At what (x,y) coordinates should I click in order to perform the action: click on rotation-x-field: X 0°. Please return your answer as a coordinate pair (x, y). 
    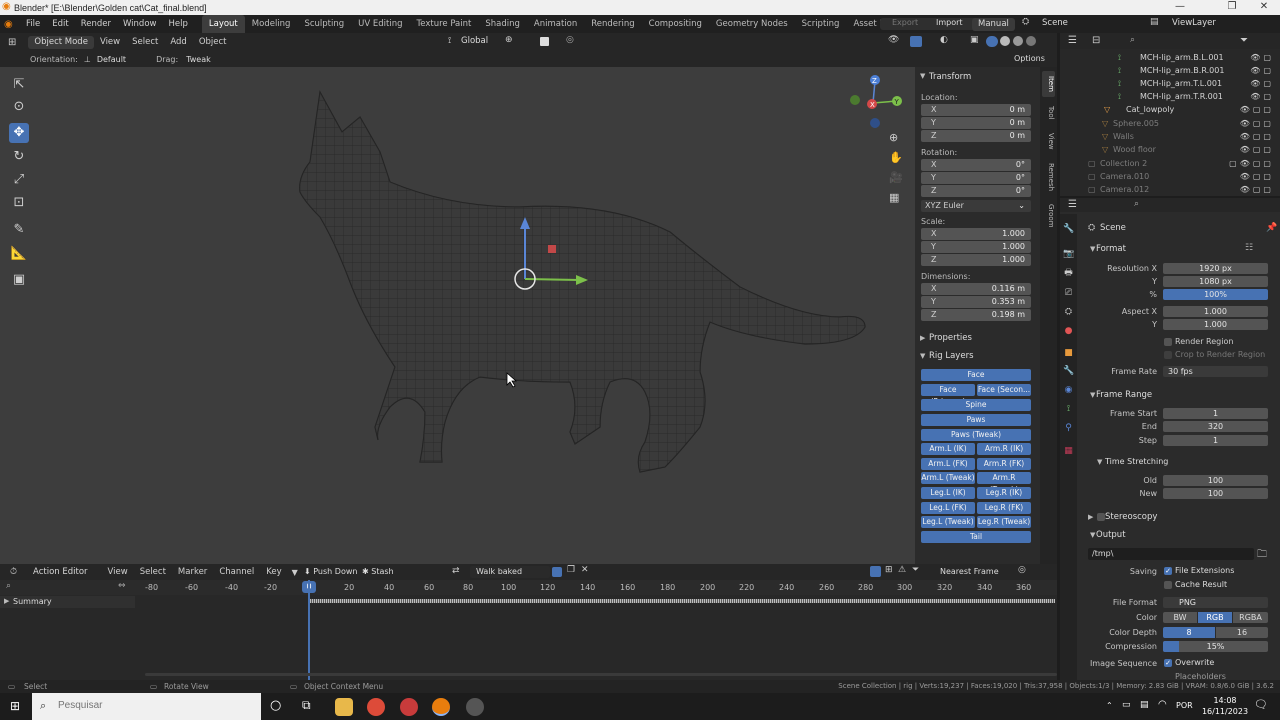
    Looking at the image, I should click on (976, 165).